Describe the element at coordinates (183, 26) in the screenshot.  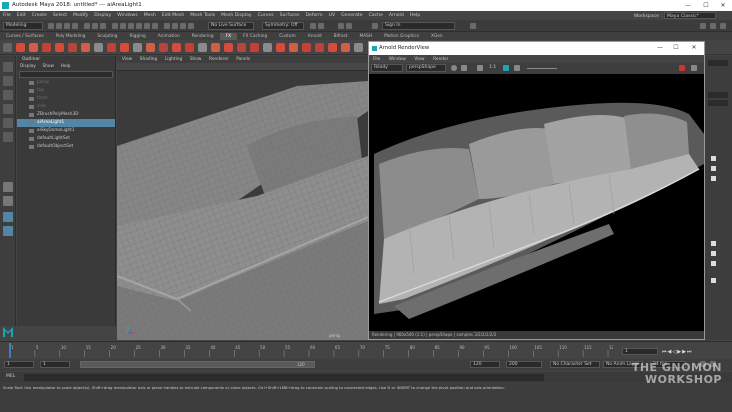
I see `render-settings-icon` at that location.